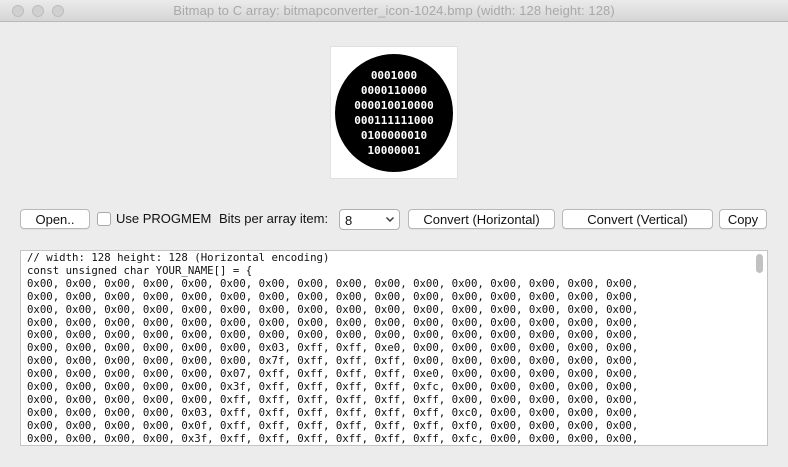 This screenshot has height=467, width=788. Describe the element at coordinates (393, 120) in the screenshot. I see `icon-line: 000111111000` at that location.